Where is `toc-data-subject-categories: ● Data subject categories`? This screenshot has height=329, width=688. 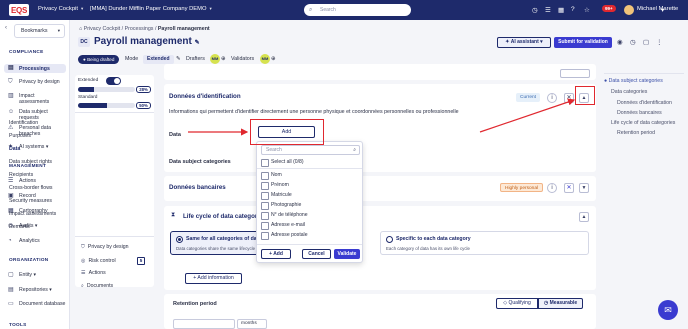 toc-data-subject-categories: ● Data subject categories is located at coordinates (633, 81).